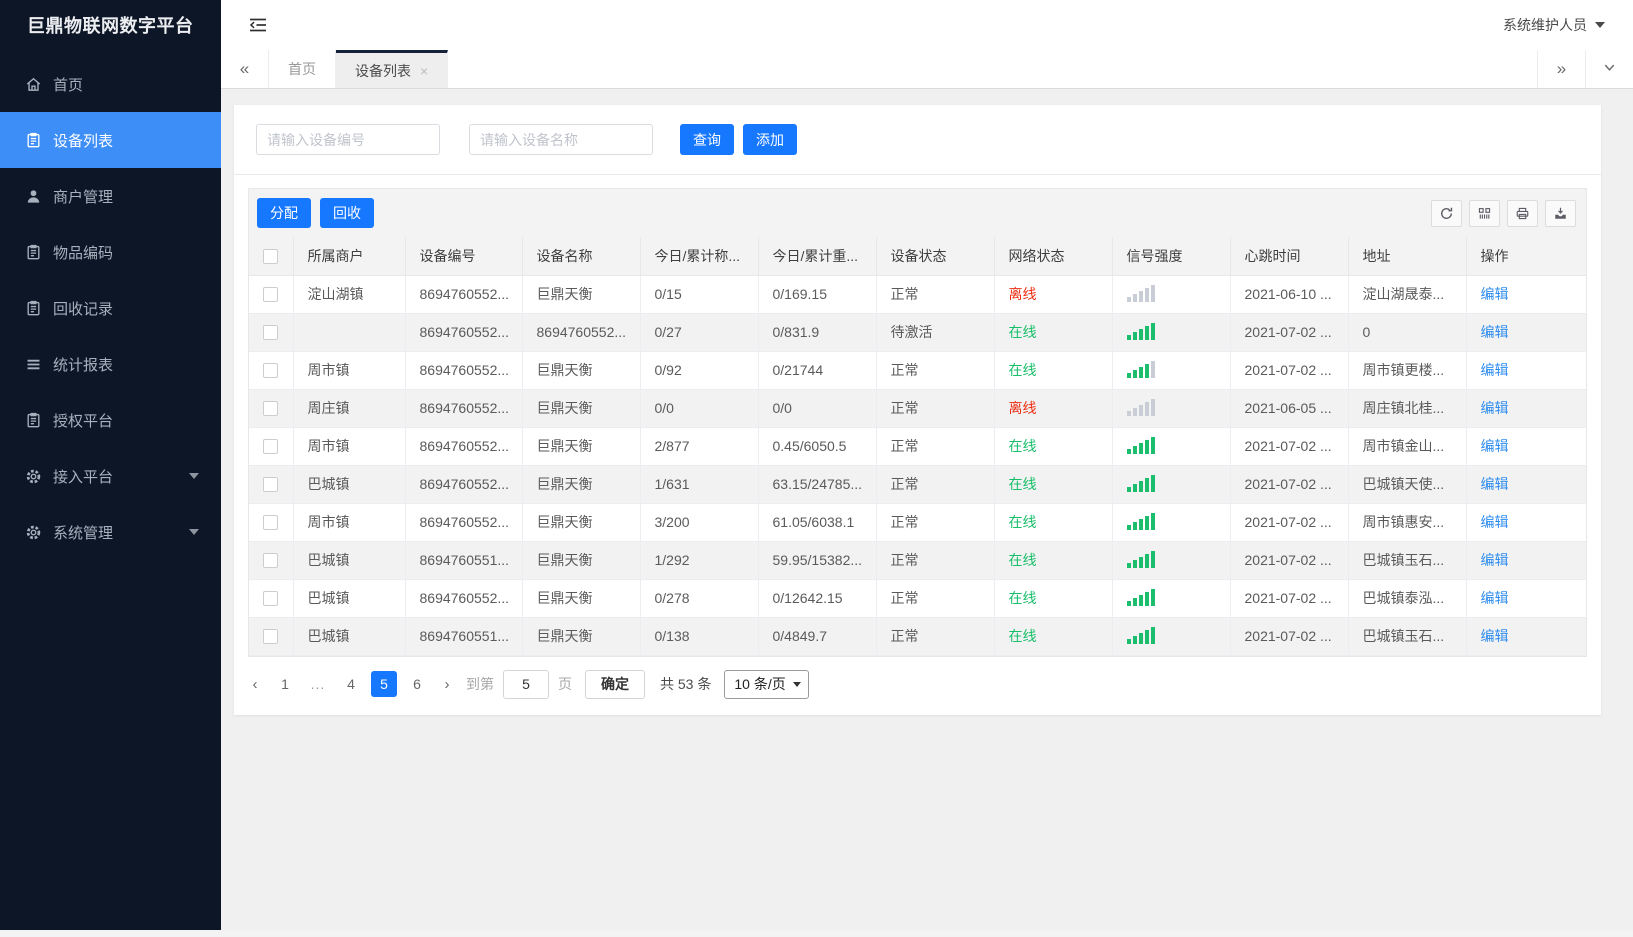  I want to click on device-name-input, so click(561, 139).